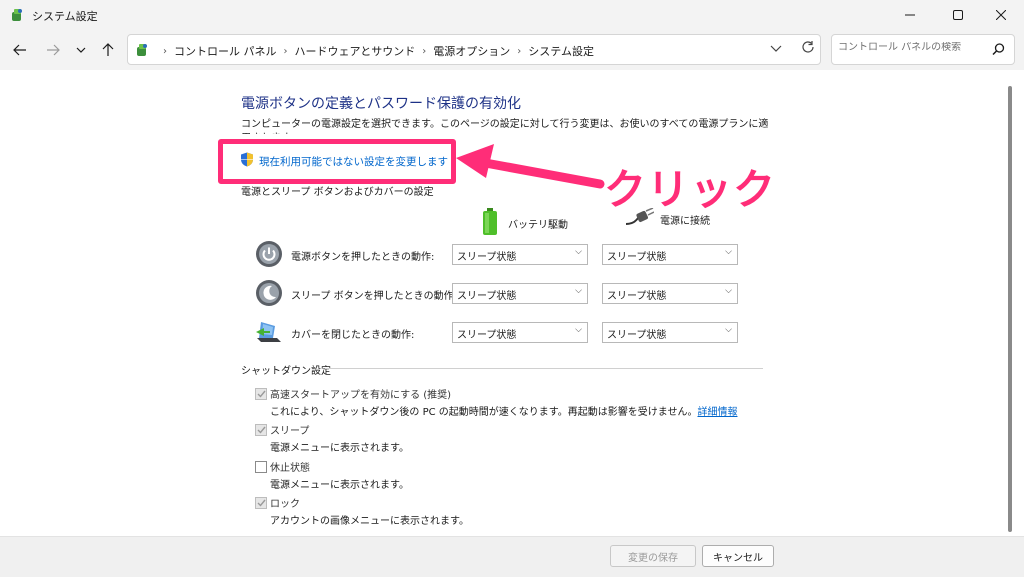 This screenshot has height=577, width=1024. I want to click on back-button, so click(20, 50).